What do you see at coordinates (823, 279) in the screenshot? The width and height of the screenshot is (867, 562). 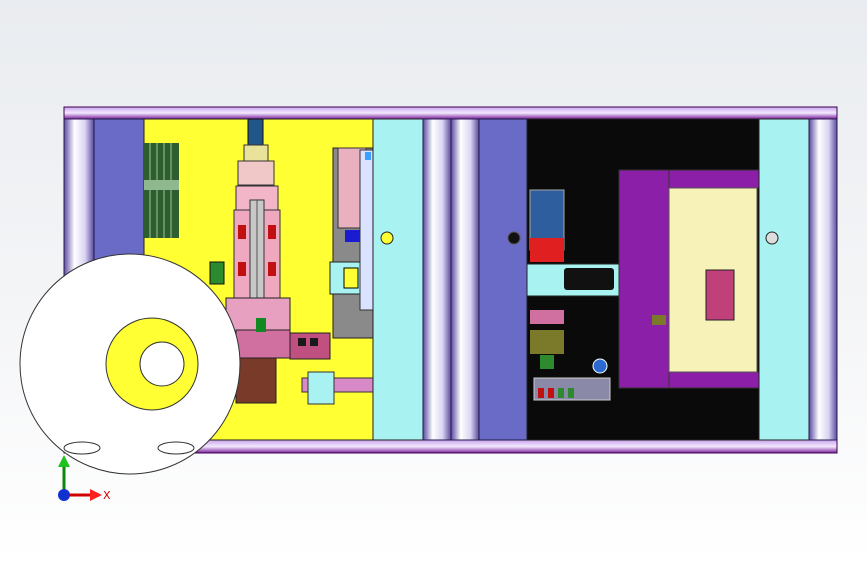 I see `right-end-cap` at bounding box center [823, 279].